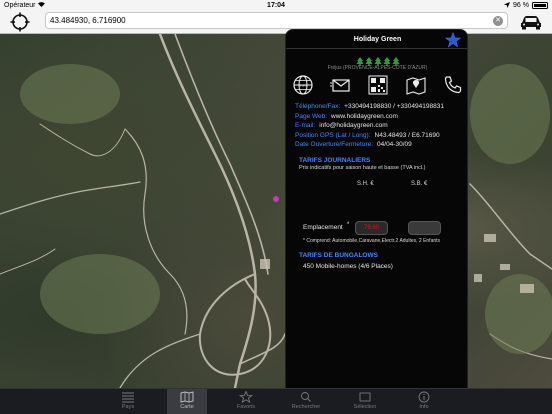 This screenshot has width=552, height=414. What do you see at coordinates (416, 85) in the screenshot?
I see `map-pin-icon` at bounding box center [416, 85].